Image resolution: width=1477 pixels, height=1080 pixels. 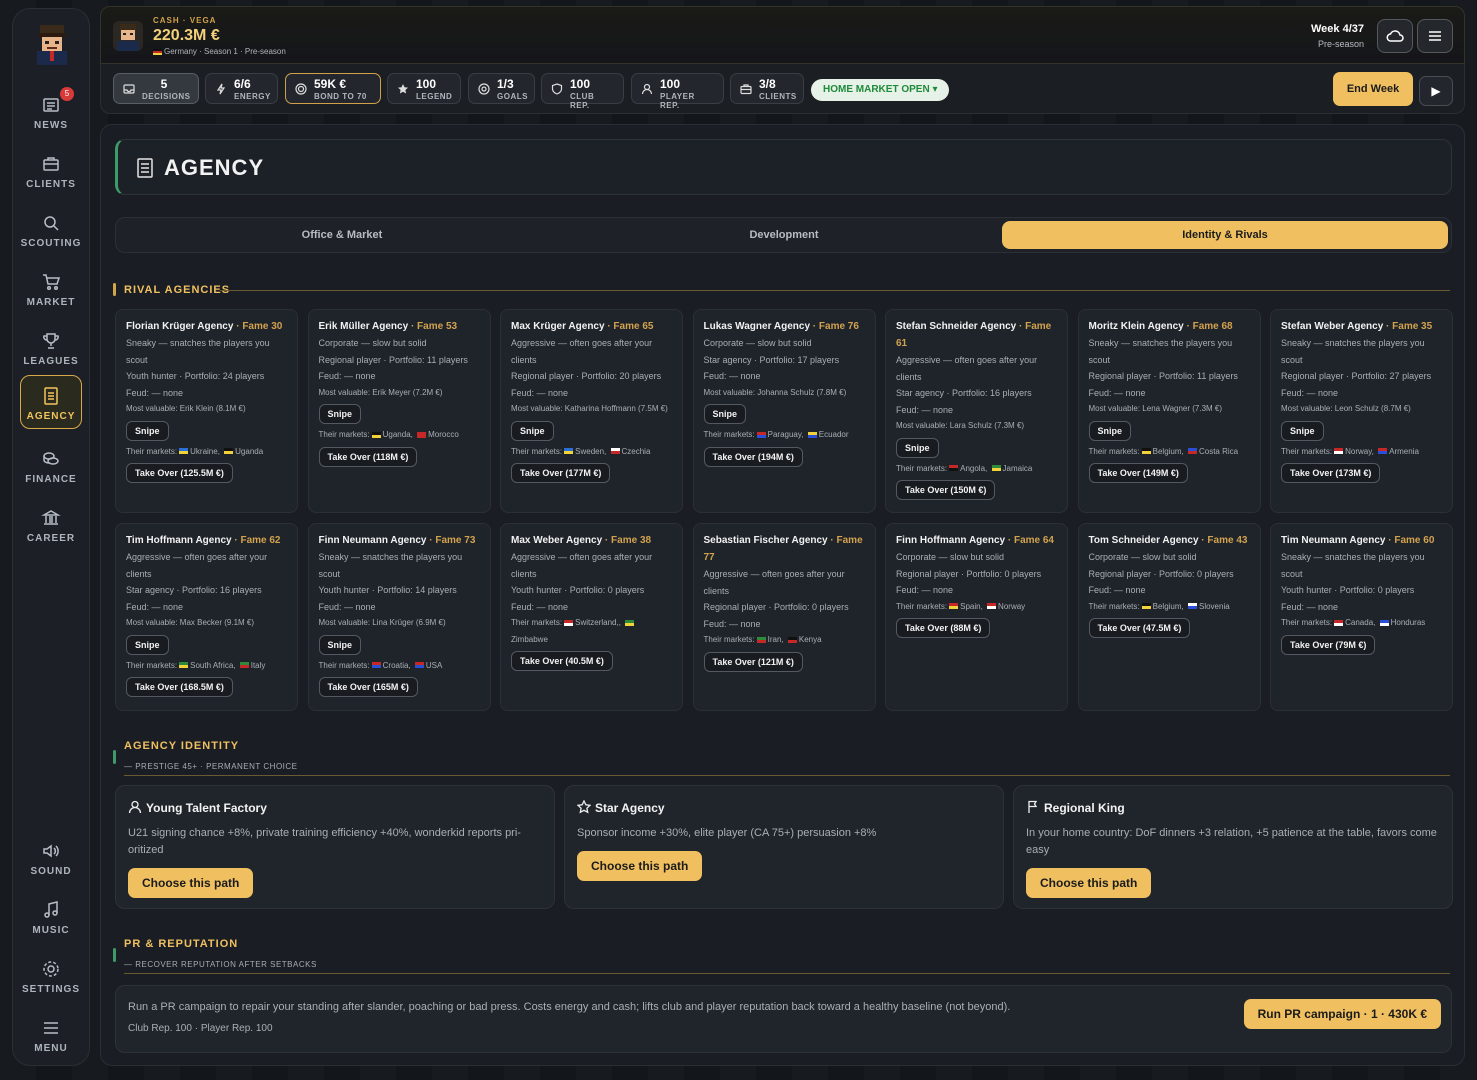 I want to click on nav-market: MARKET, so click(x=51, y=289).